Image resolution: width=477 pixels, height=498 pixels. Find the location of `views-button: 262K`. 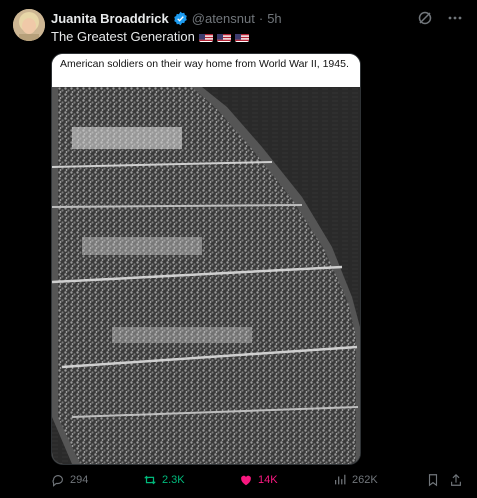

views-button: 262K is located at coordinates (355, 480).